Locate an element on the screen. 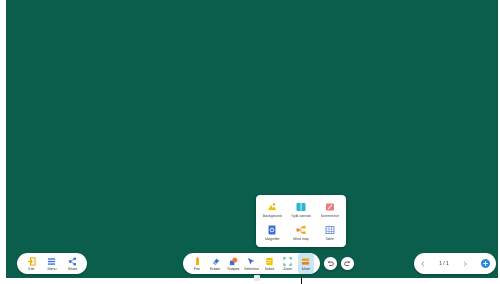  zoom-button: Zoom is located at coordinates (288, 263).